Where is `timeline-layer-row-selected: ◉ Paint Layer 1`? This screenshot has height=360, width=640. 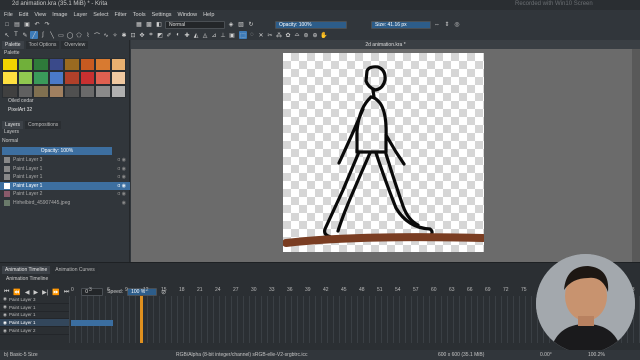 timeline-layer-row-selected: ◉ Paint Layer 1 is located at coordinates (34, 323).